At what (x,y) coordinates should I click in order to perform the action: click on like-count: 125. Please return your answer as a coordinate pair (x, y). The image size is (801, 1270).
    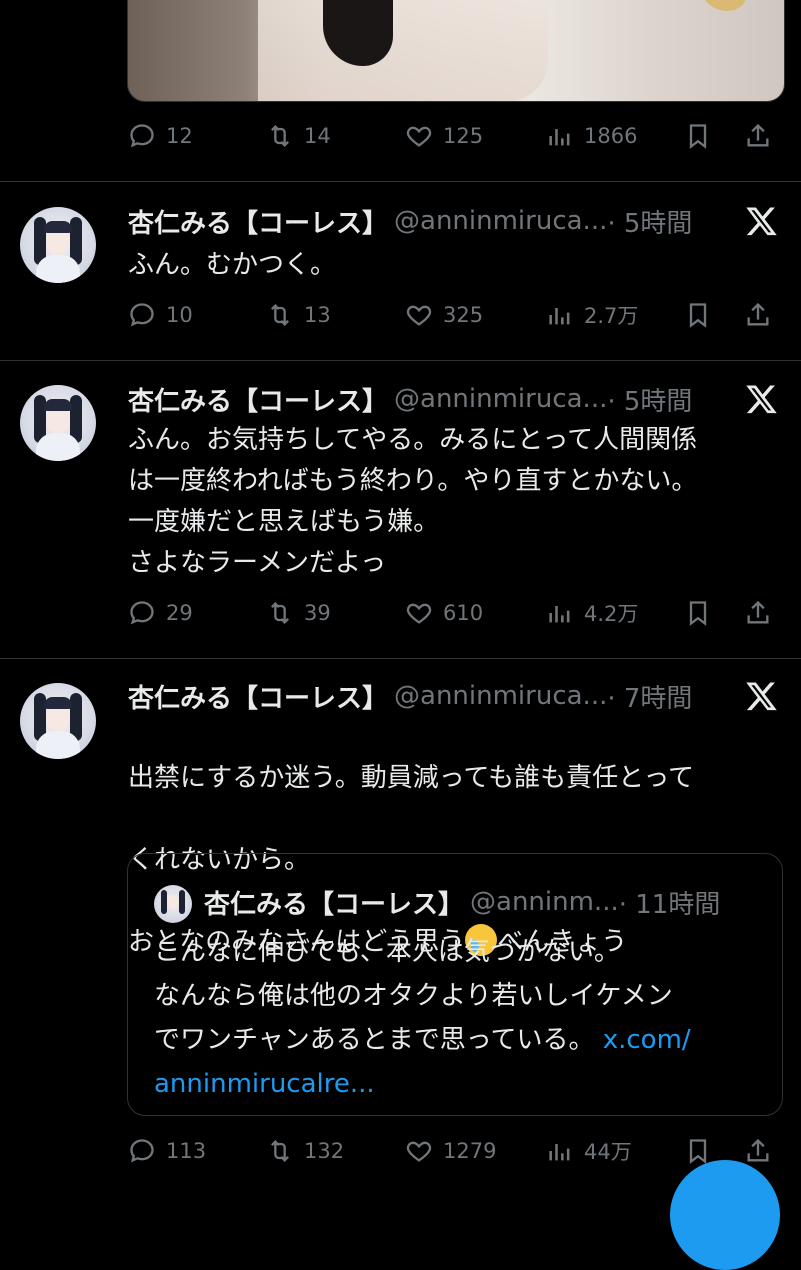
    Looking at the image, I should click on (463, 136).